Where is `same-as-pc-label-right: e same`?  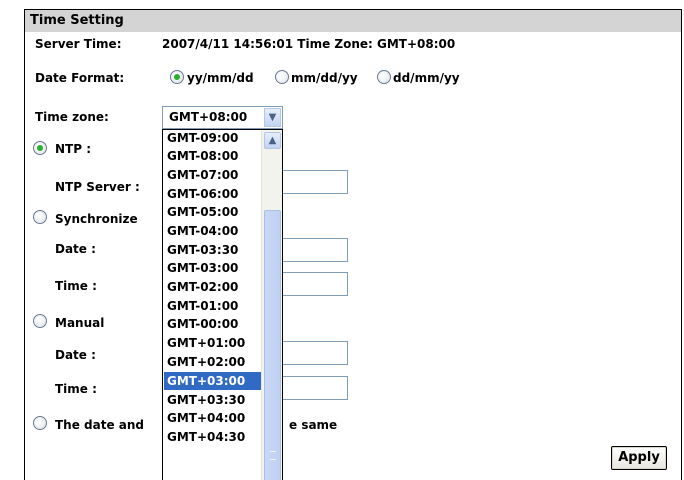
same-as-pc-label-right: e same is located at coordinates (313, 425).